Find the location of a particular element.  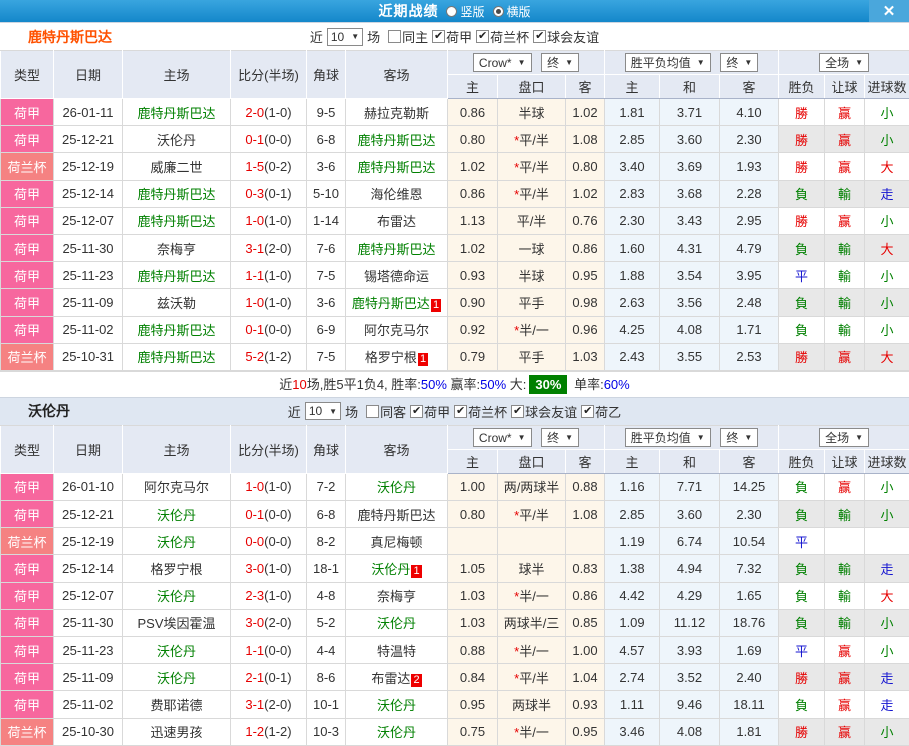

layout-radio-vertical: 竖版 is located at coordinates (465, 11).